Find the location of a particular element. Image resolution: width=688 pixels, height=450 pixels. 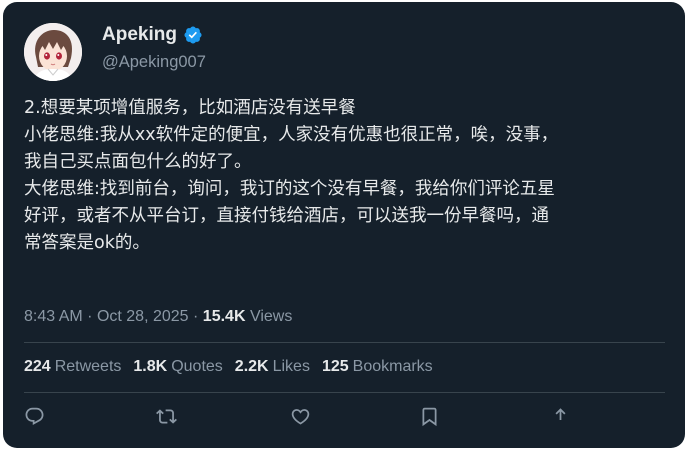

avatar-illustration is located at coordinates (53, 52).